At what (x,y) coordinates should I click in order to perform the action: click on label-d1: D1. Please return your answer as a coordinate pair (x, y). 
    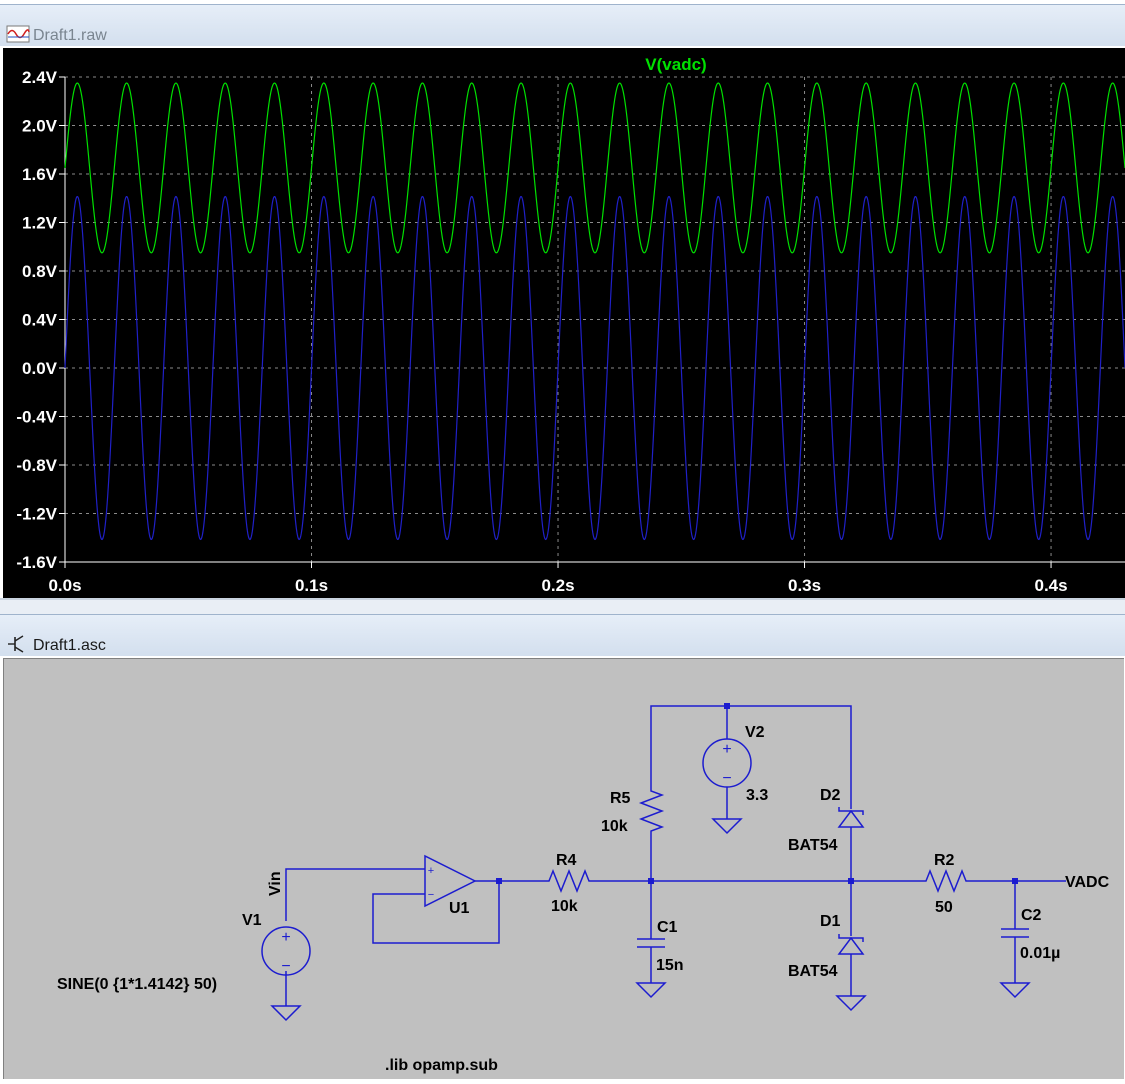
    Looking at the image, I should click on (830, 921).